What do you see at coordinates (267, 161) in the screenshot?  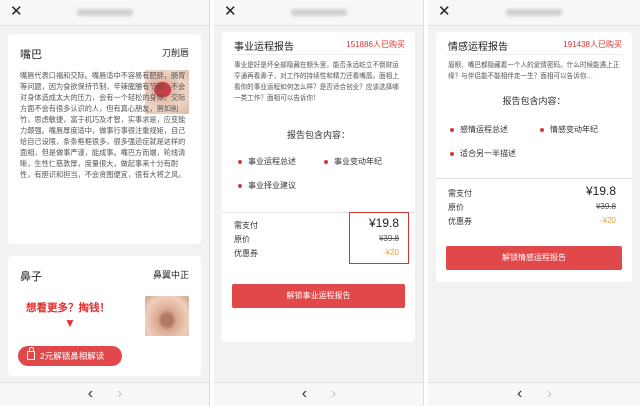 I see `list-item: 事业运程总述` at bounding box center [267, 161].